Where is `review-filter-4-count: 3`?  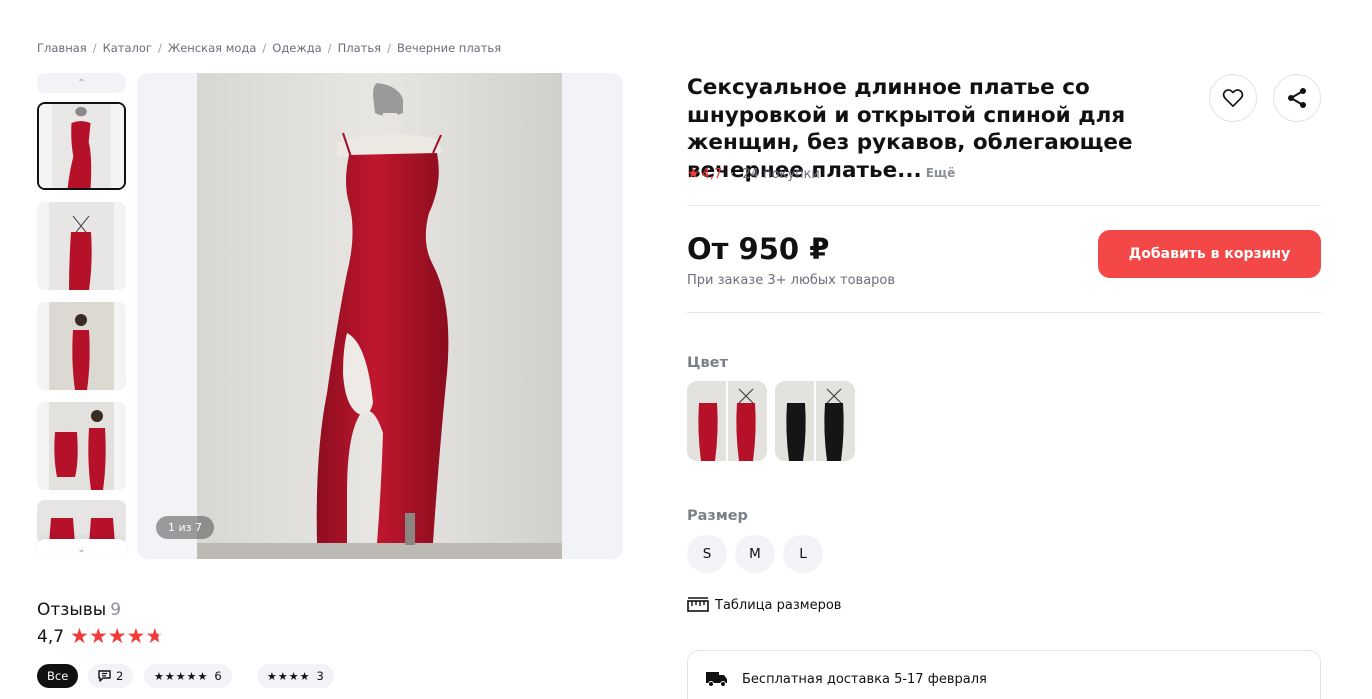
review-filter-4-count: 3 is located at coordinates (320, 676).